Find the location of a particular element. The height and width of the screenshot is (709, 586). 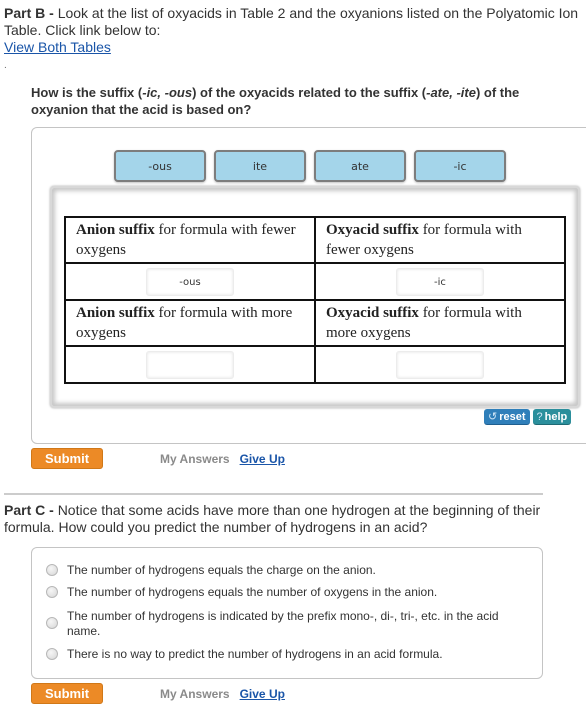

part-c-my-answers: My Answers is located at coordinates (195, 693).